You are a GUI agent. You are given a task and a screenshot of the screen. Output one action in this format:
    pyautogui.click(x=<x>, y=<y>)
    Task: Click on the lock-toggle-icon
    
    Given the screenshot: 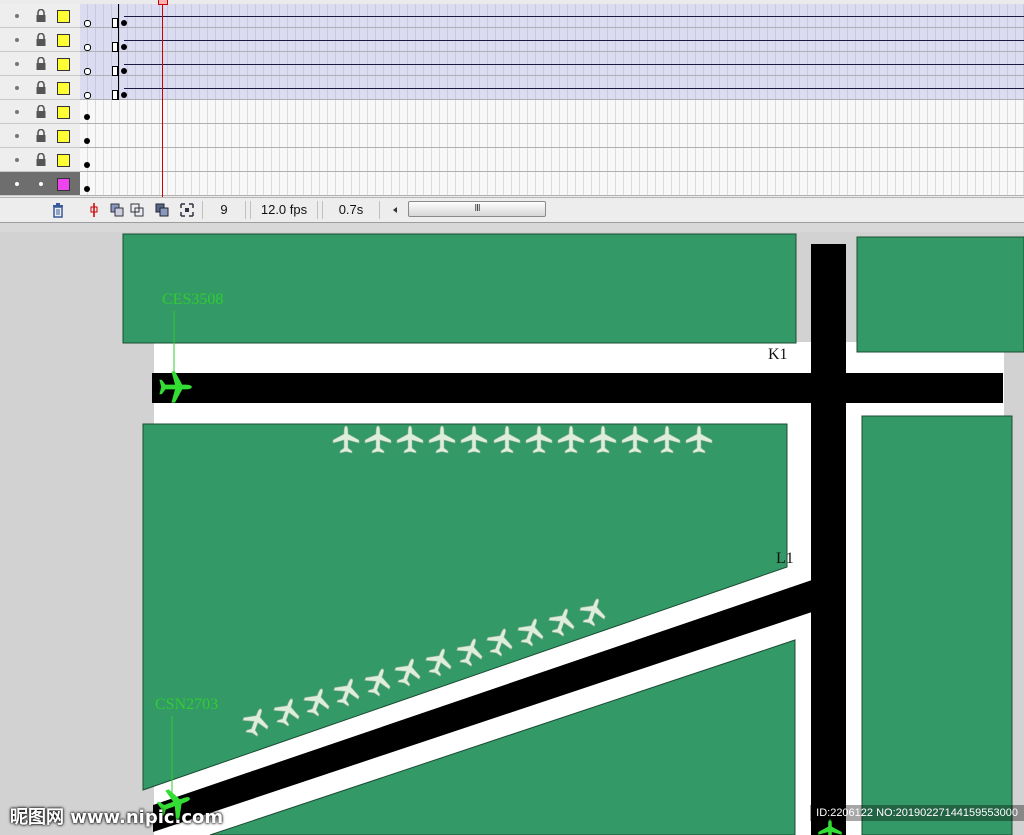 What is the action you would take?
    pyautogui.click(x=41, y=184)
    